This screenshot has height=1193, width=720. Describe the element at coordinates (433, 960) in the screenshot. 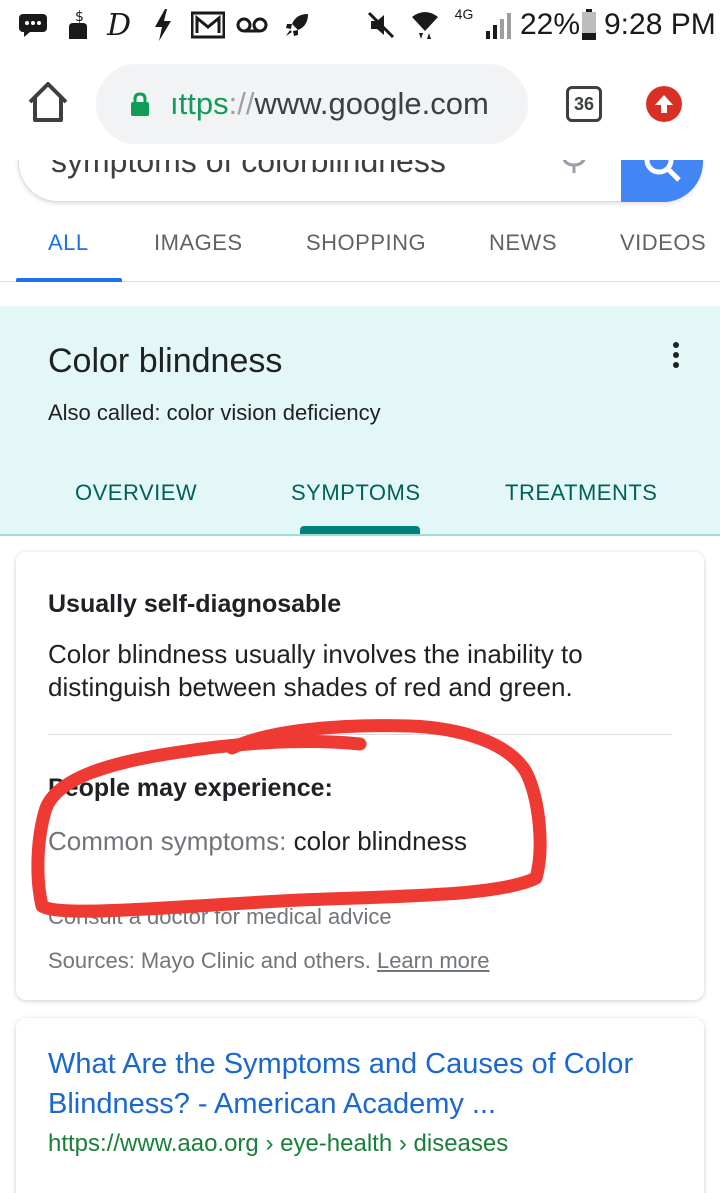

I see `learn-more-link: Learn more` at that location.